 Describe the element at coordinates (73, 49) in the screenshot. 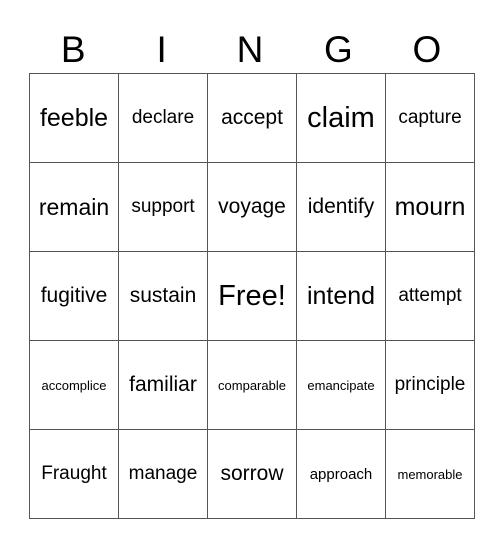

I see `header-letter-b: B` at that location.